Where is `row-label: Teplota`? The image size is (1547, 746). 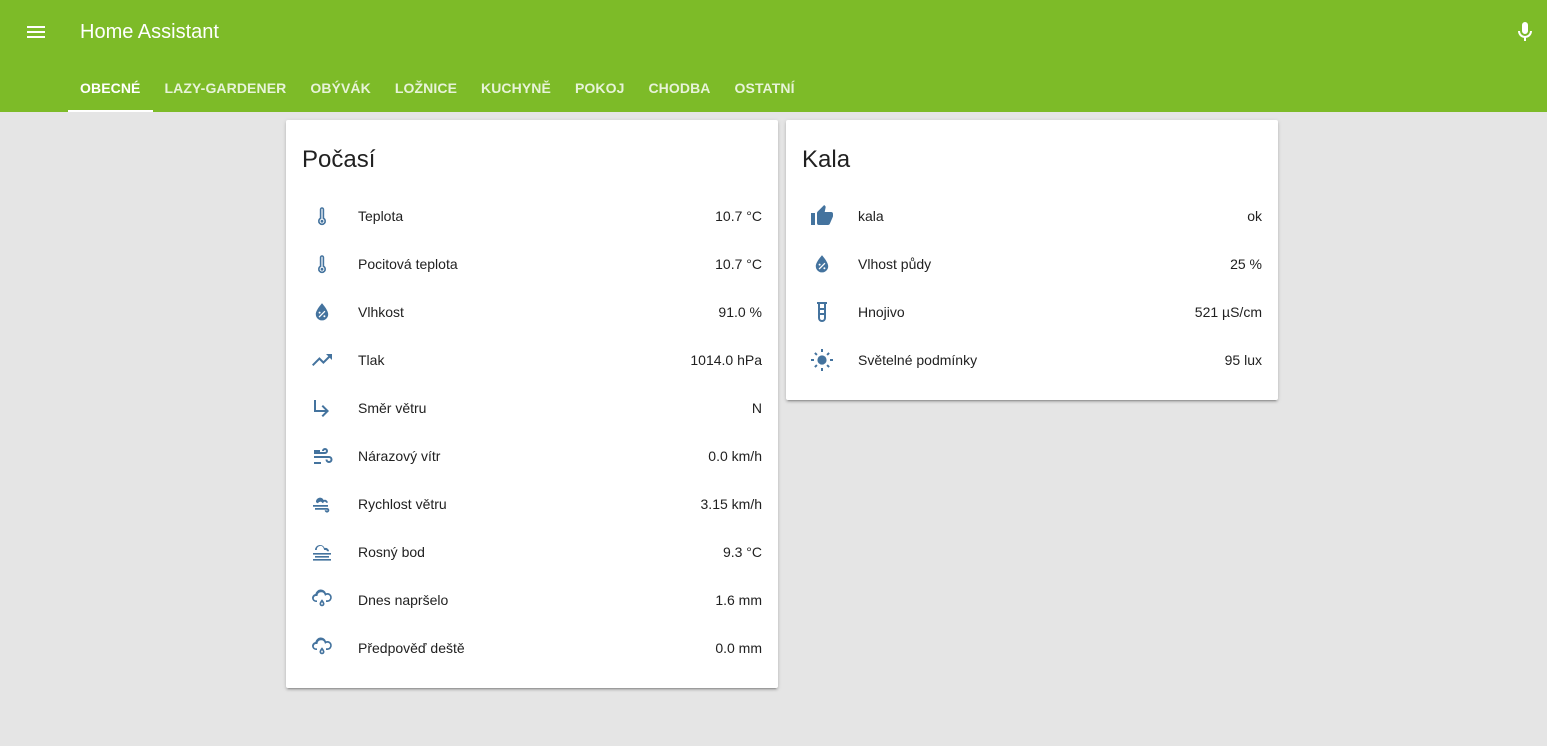 row-label: Teplota is located at coordinates (381, 216).